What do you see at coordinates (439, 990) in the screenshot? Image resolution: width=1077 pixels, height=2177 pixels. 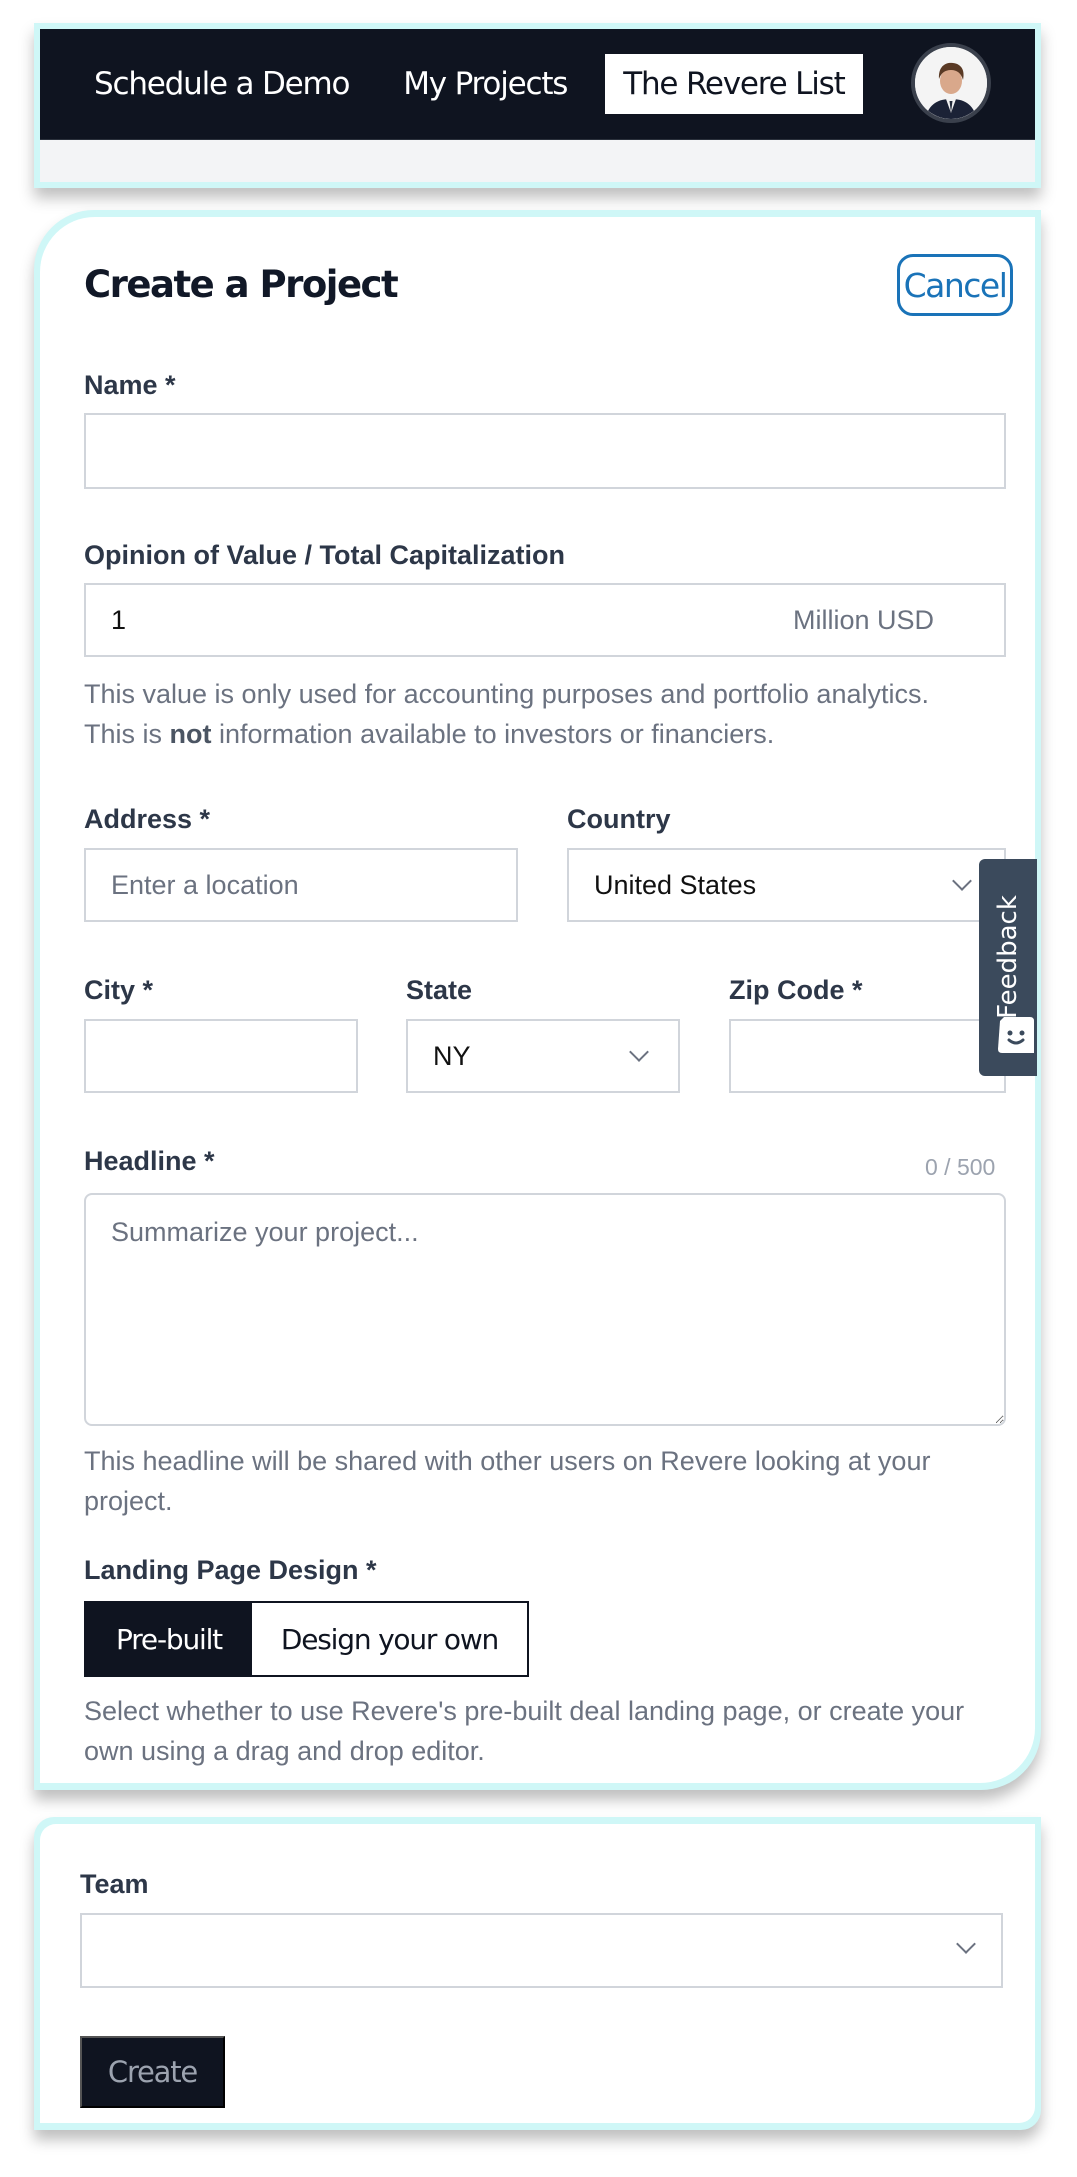 I see `state-label: State` at bounding box center [439, 990].